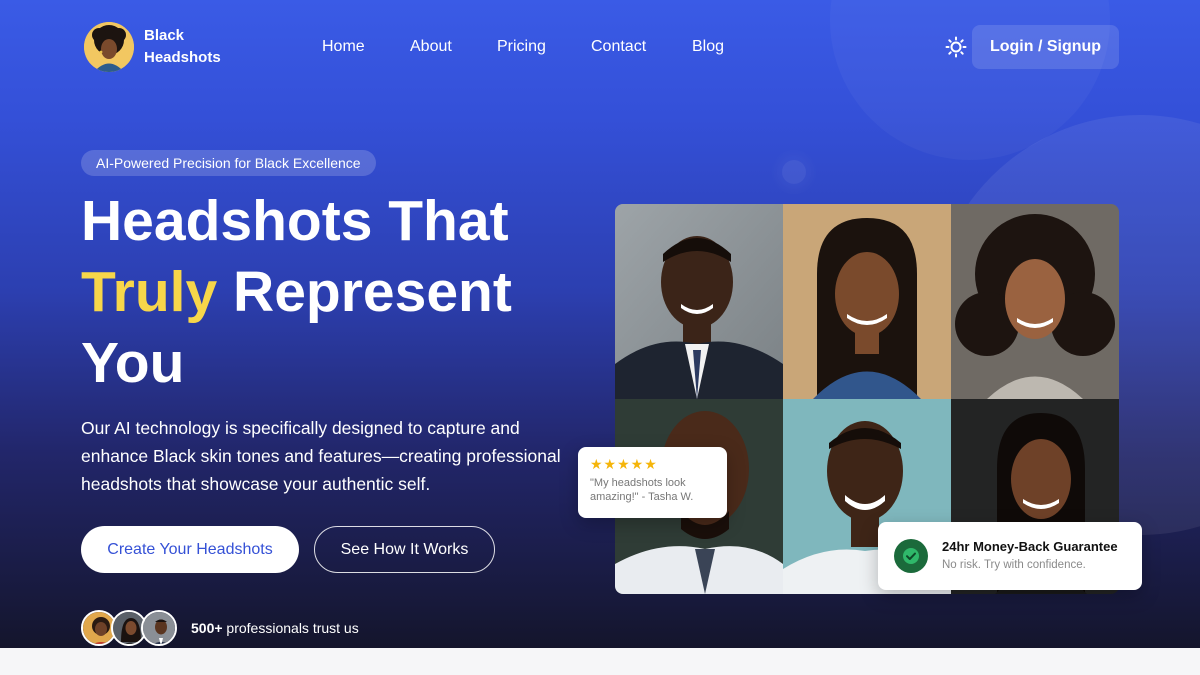  What do you see at coordinates (182, 57) in the screenshot?
I see `brand-name-line2: Headshots` at bounding box center [182, 57].